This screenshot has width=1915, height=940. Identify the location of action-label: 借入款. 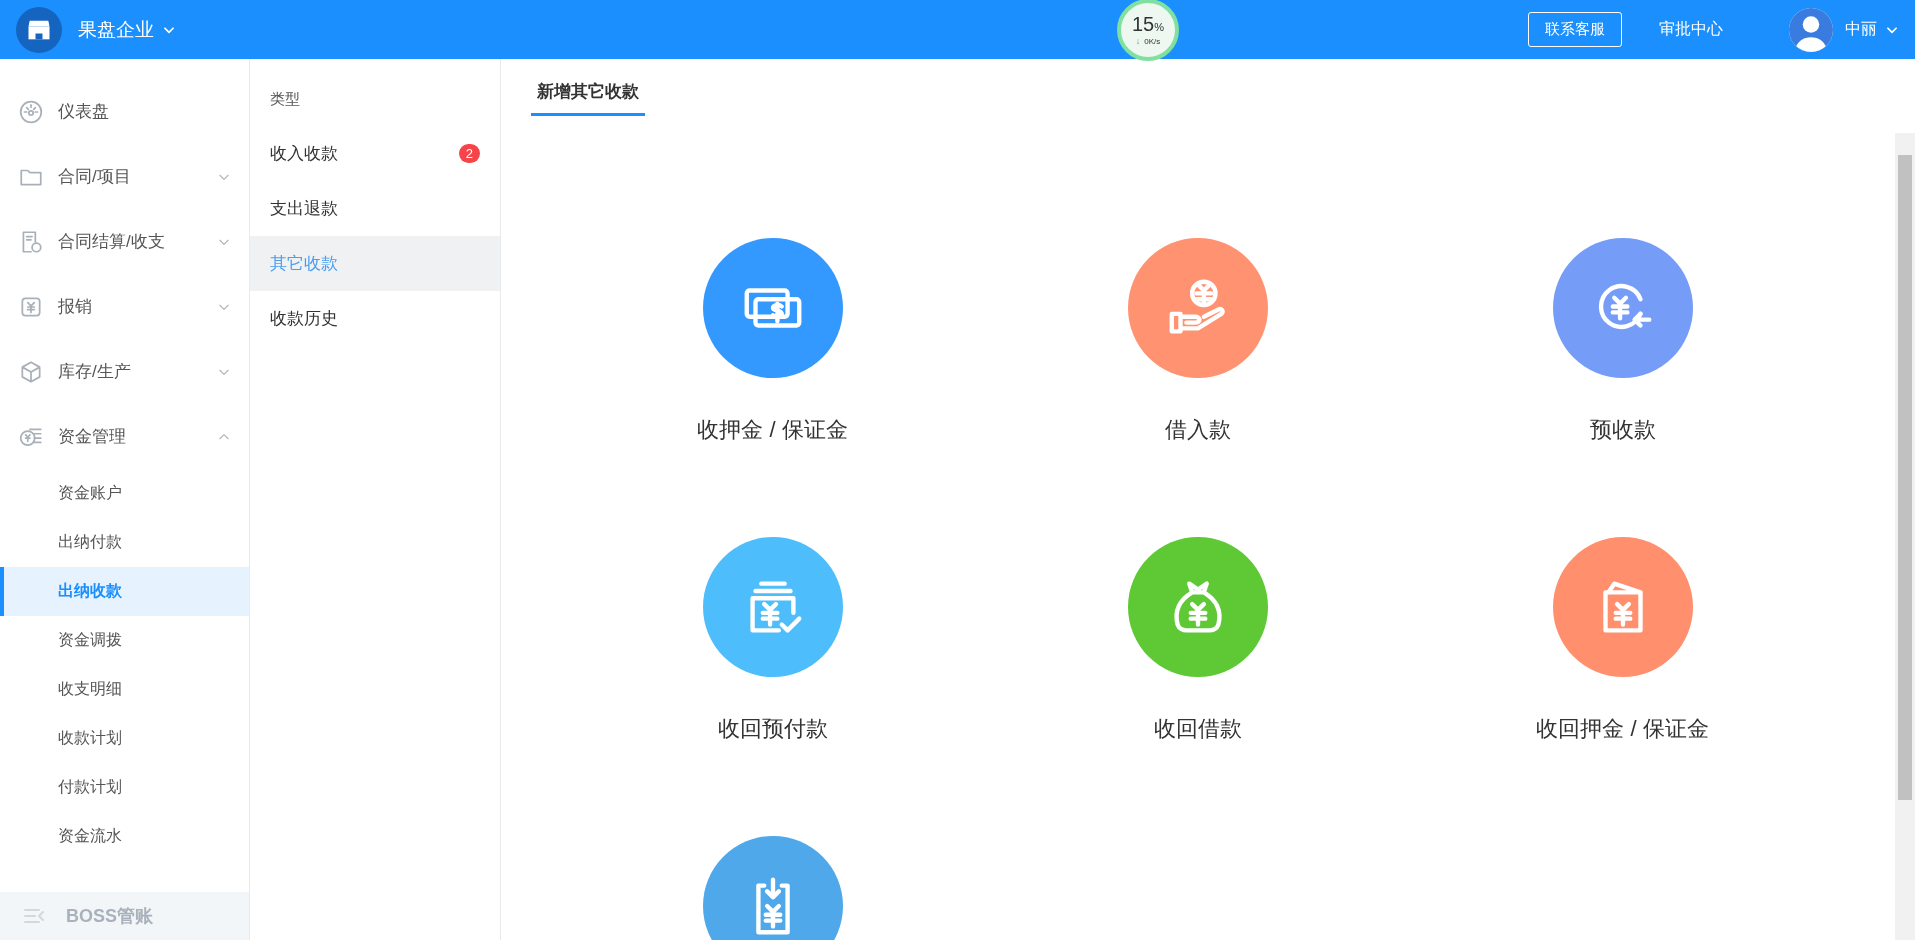
(1197, 430).